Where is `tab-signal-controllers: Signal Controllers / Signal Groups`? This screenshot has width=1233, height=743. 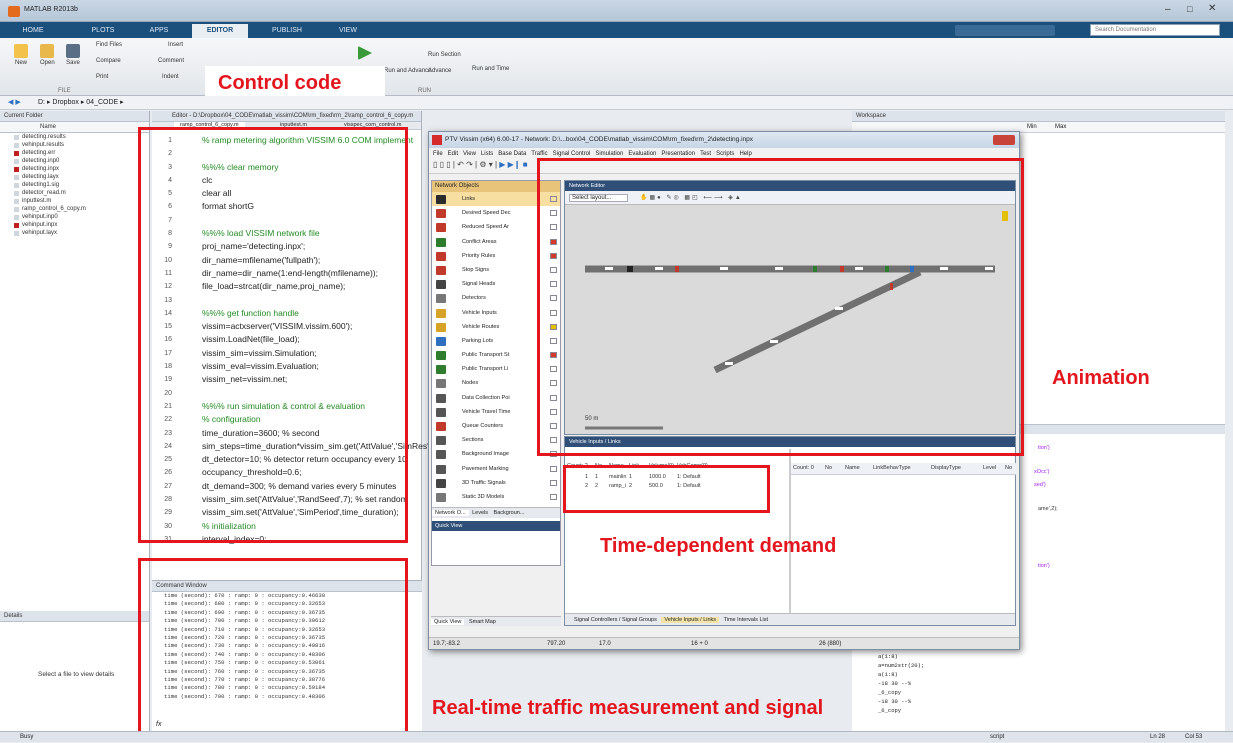 tab-signal-controllers: Signal Controllers / Signal Groups is located at coordinates (615, 620).